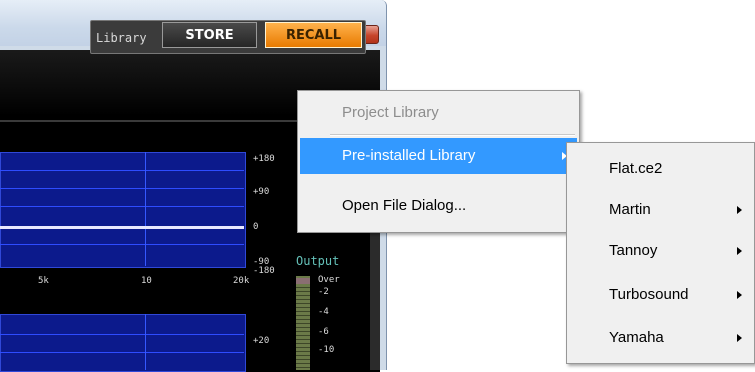  I want to click on menu-item-pre-installed-library: Pre-installed Library, so click(438, 156).